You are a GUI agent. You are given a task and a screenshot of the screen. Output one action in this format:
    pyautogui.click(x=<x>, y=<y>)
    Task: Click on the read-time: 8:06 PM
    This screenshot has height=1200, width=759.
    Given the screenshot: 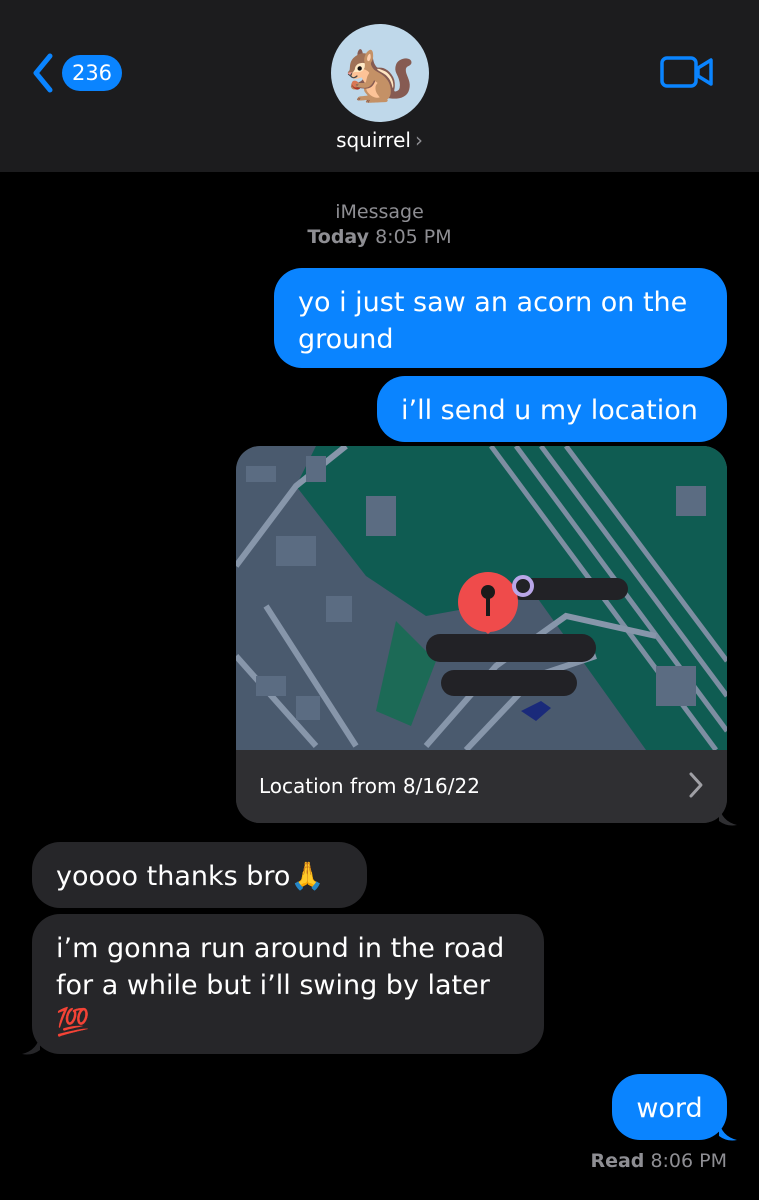 What is the action you would take?
    pyautogui.click(x=688, y=1161)
    